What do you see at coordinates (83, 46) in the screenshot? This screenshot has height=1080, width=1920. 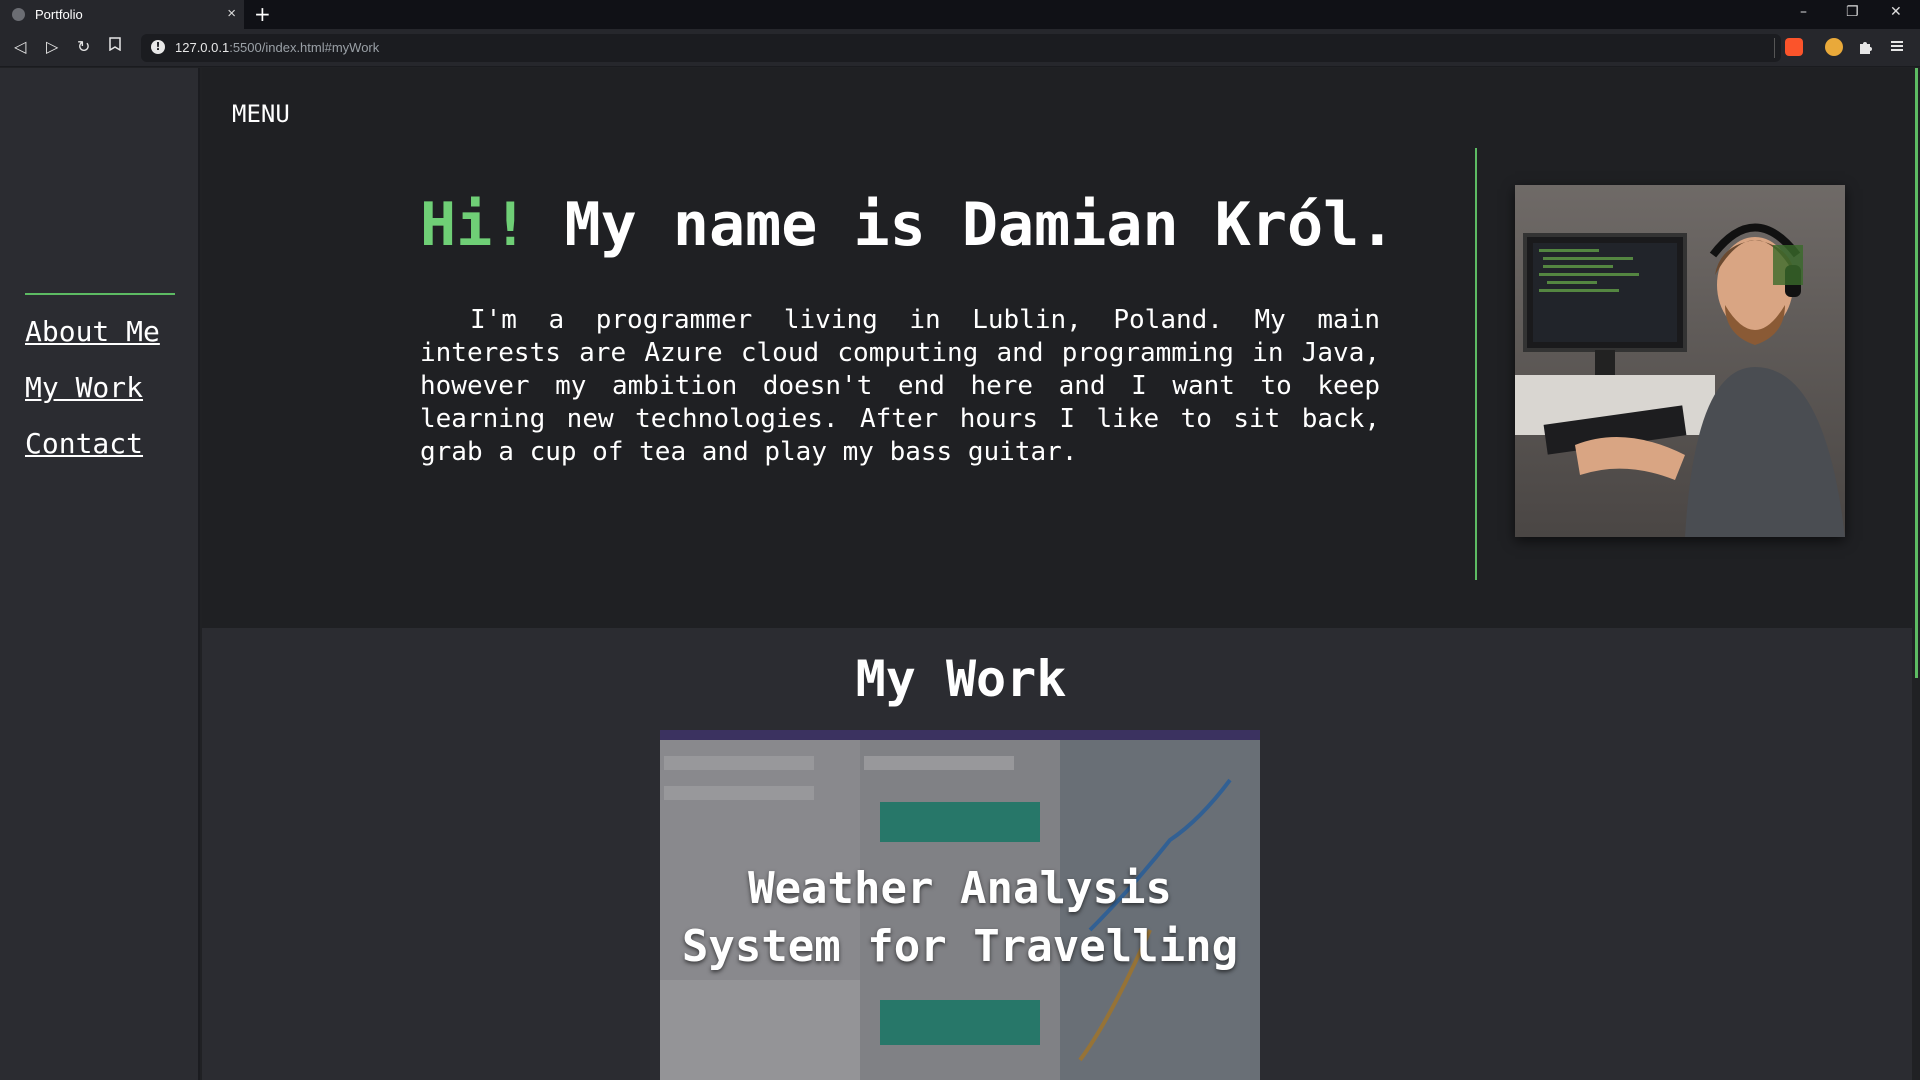 I see `reload-icon: ↻` at bounding box center [83, 46].